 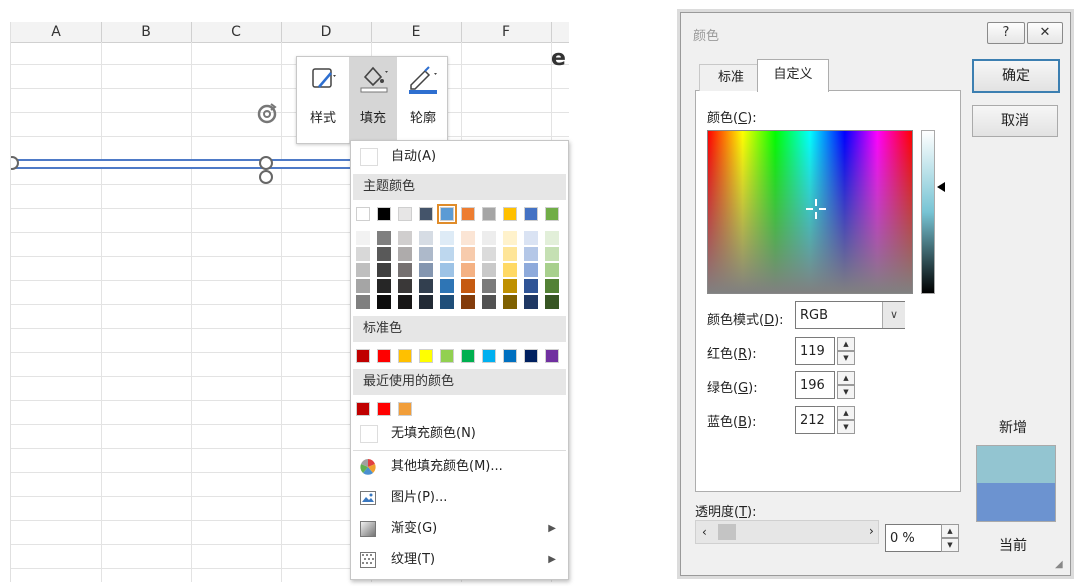 What do you see at coordinates (459, 434) in the screenshot?
I see `no-fill-item: 无填充颜色(N)` at bounding box center [459, 434].